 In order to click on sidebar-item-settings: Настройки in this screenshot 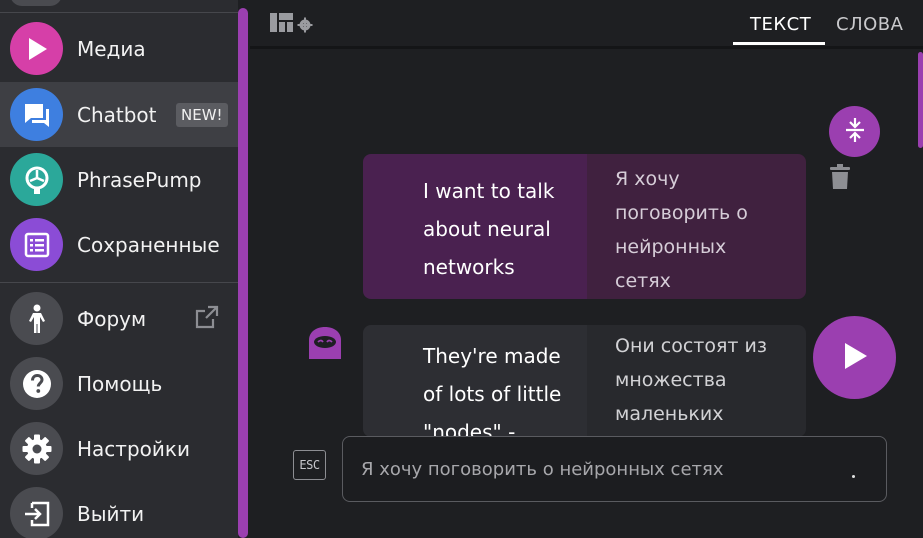, I will do `click(119, 448)`.